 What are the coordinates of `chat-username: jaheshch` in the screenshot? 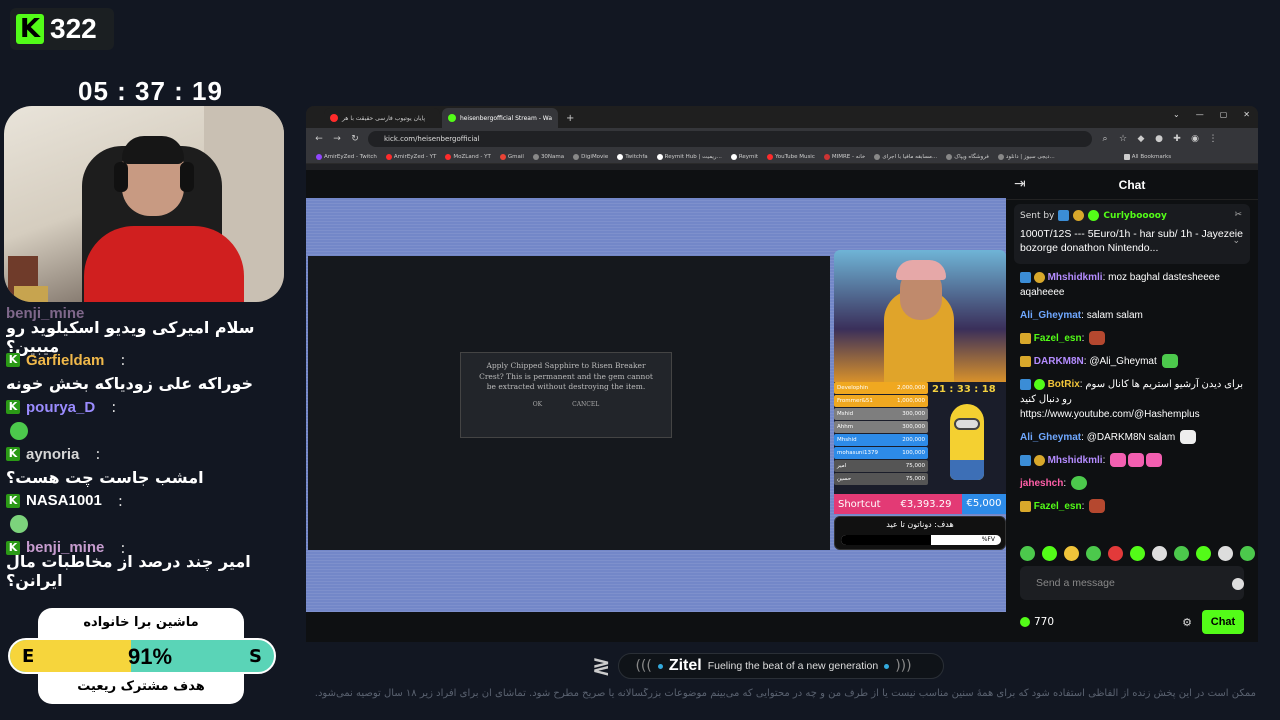 It's located at (1041, 483).